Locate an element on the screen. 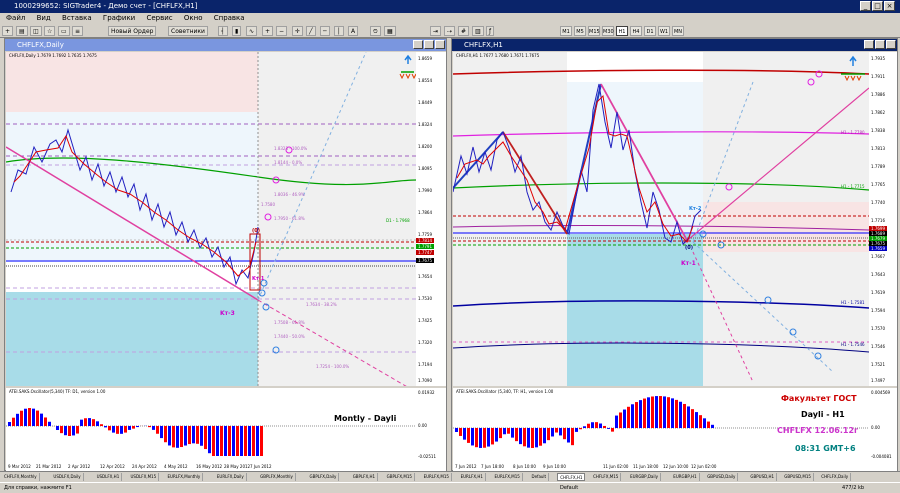 This screenshot has width=900, height=493. templates-button: ▦ is located at coordinates (390, 31).